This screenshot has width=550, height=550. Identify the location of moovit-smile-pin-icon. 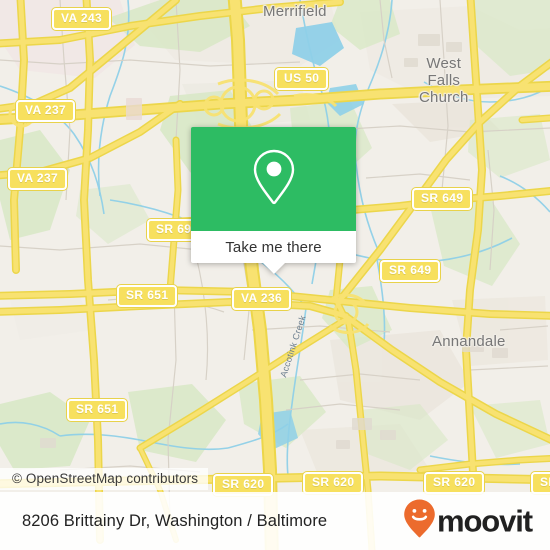
(419, 521).